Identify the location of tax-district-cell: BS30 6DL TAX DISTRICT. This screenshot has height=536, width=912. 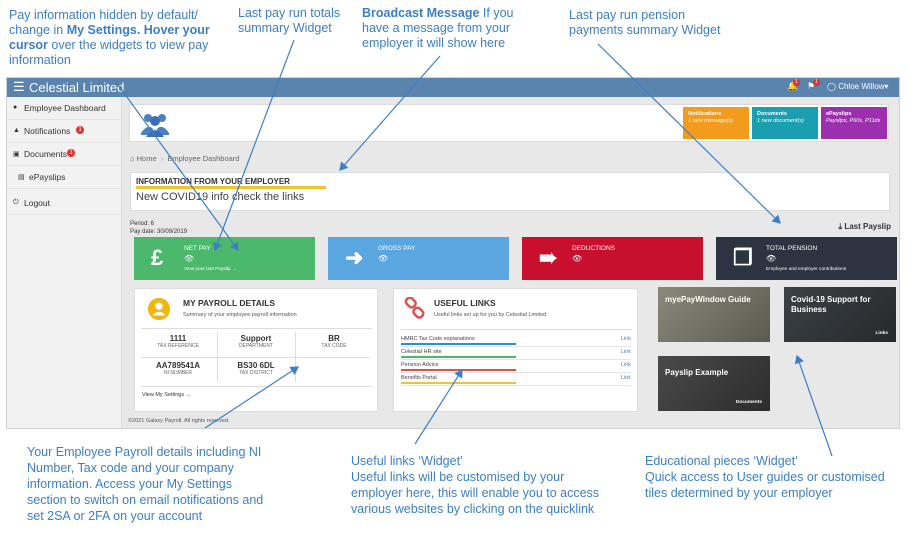
(256, 368).